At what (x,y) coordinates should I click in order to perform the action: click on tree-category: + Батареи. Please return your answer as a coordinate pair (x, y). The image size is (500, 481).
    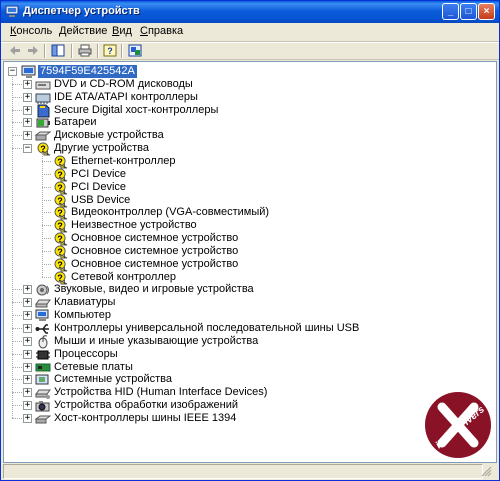
    Looking at the image, I should click on (253, 122).